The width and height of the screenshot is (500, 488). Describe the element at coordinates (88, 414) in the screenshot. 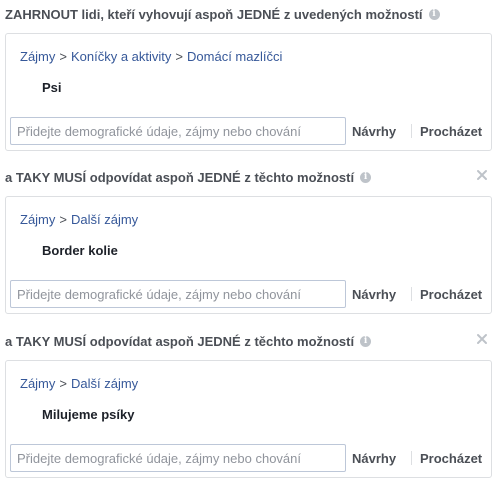

I see `selected-item: Milujeme psíky` at that location.